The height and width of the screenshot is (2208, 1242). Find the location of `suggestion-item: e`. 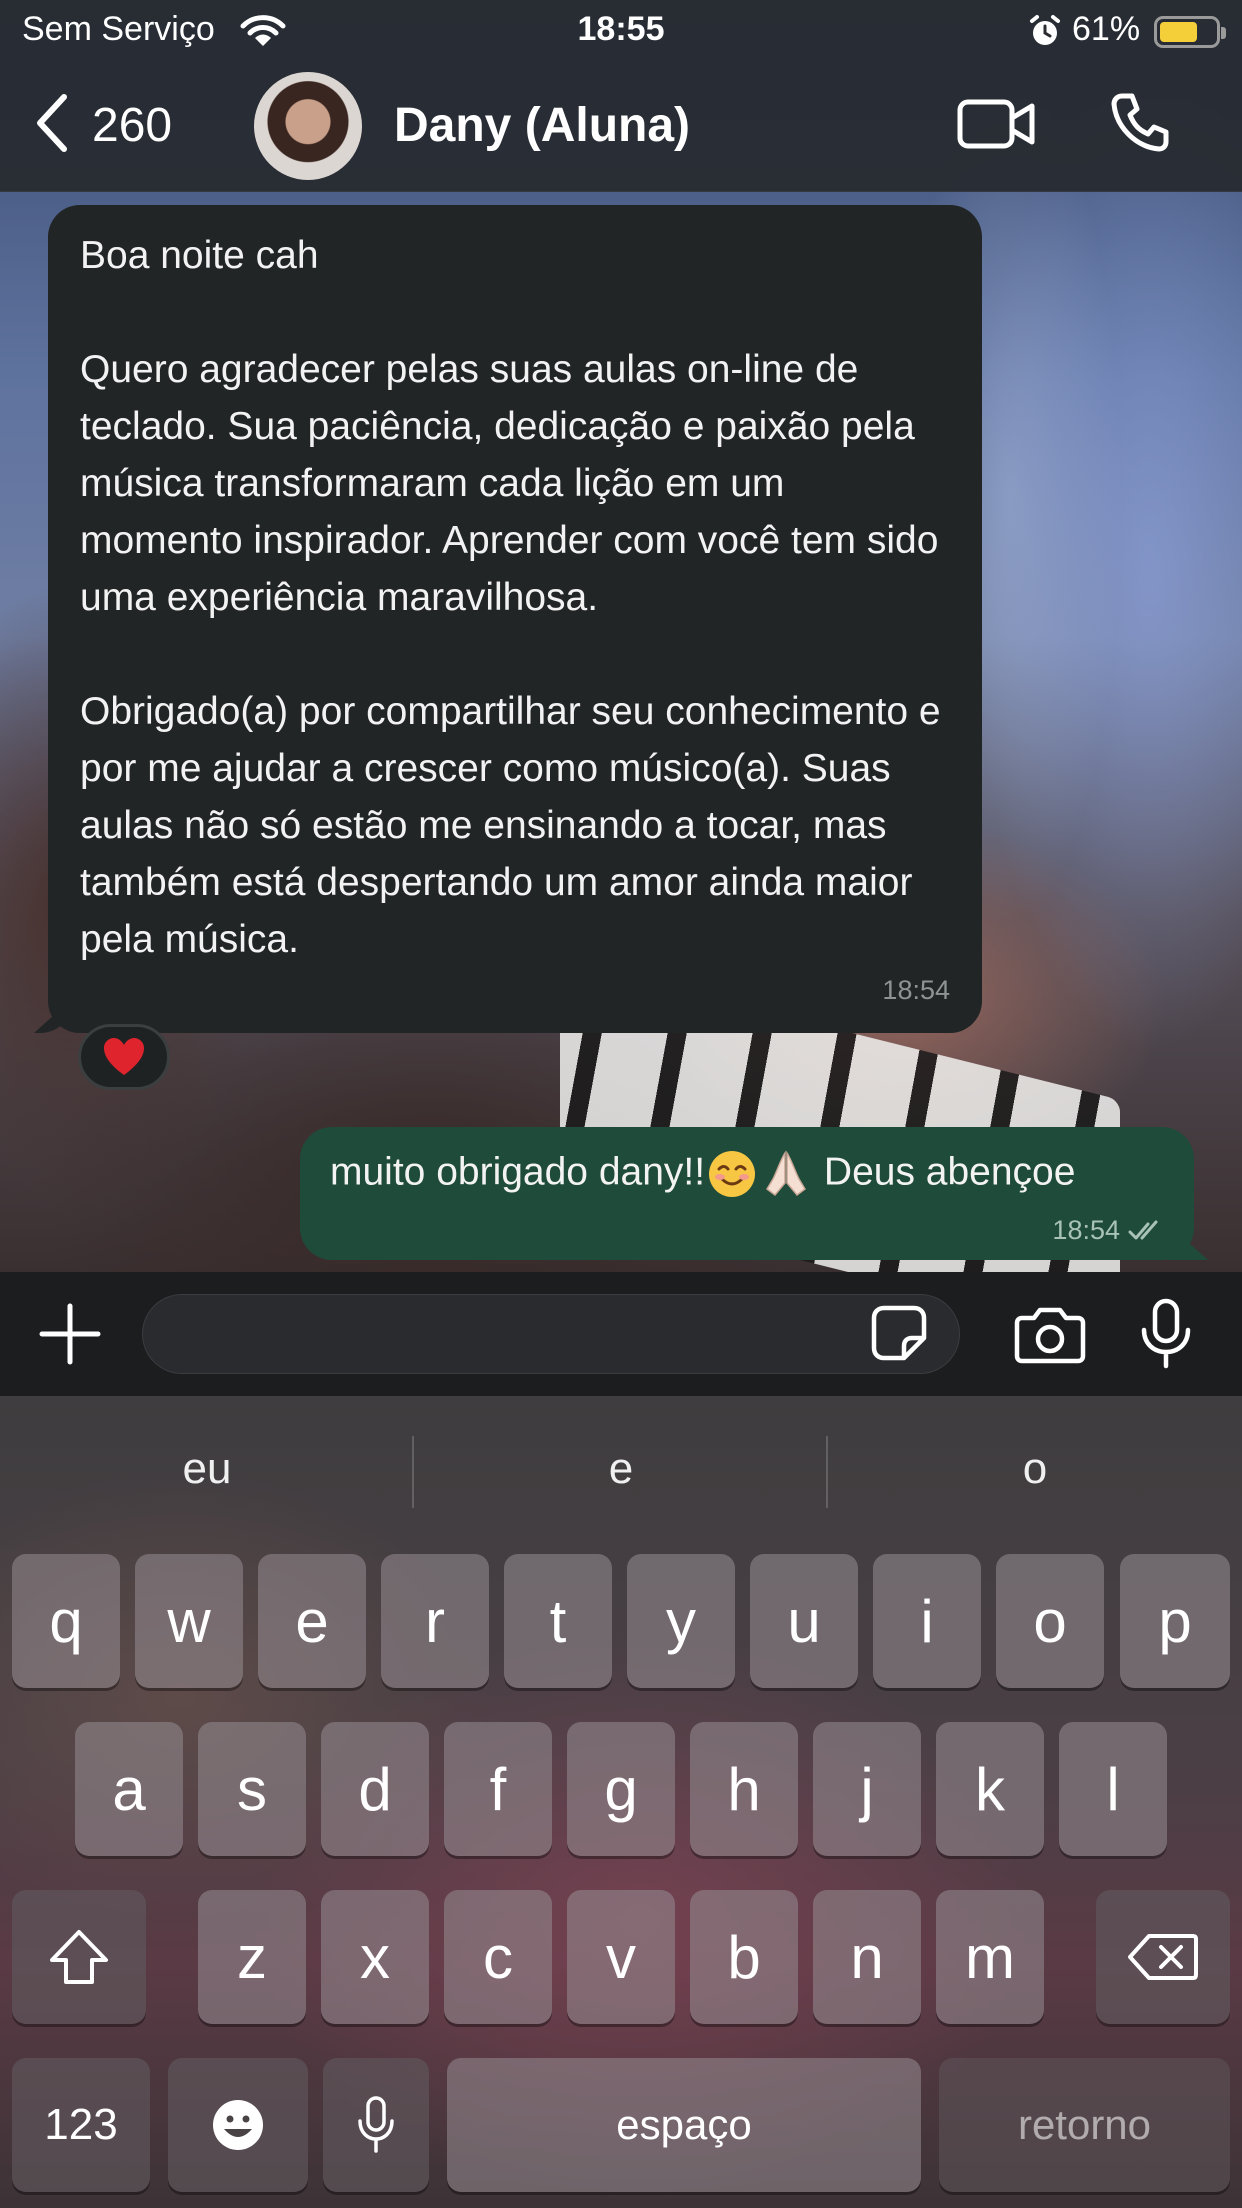

suggestion-item: e is located at coordinates (621, 1469).